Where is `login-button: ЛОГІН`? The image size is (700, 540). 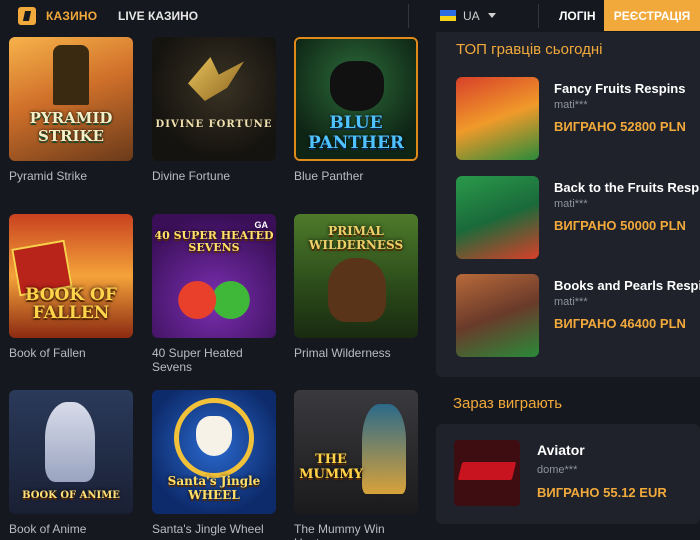 login-button: ЛОГІН is located at coordinates (577, 16).